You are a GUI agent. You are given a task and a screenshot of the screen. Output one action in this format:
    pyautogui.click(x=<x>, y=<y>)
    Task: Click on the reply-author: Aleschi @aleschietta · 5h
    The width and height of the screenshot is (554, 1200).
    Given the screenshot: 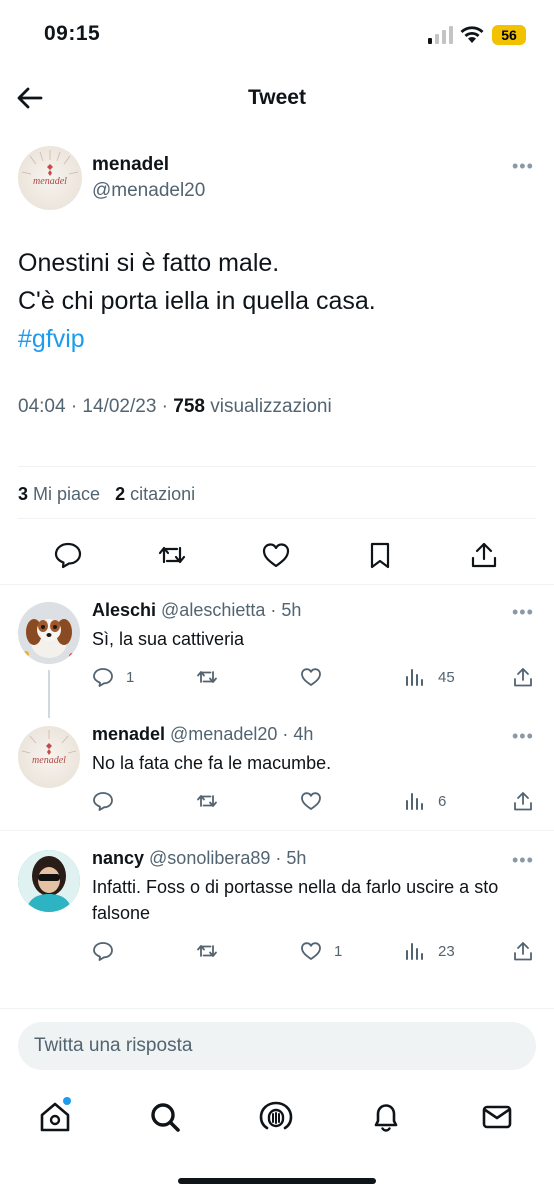 What is the action you would take?
    pyautogui.click(x=196, y=610)
    